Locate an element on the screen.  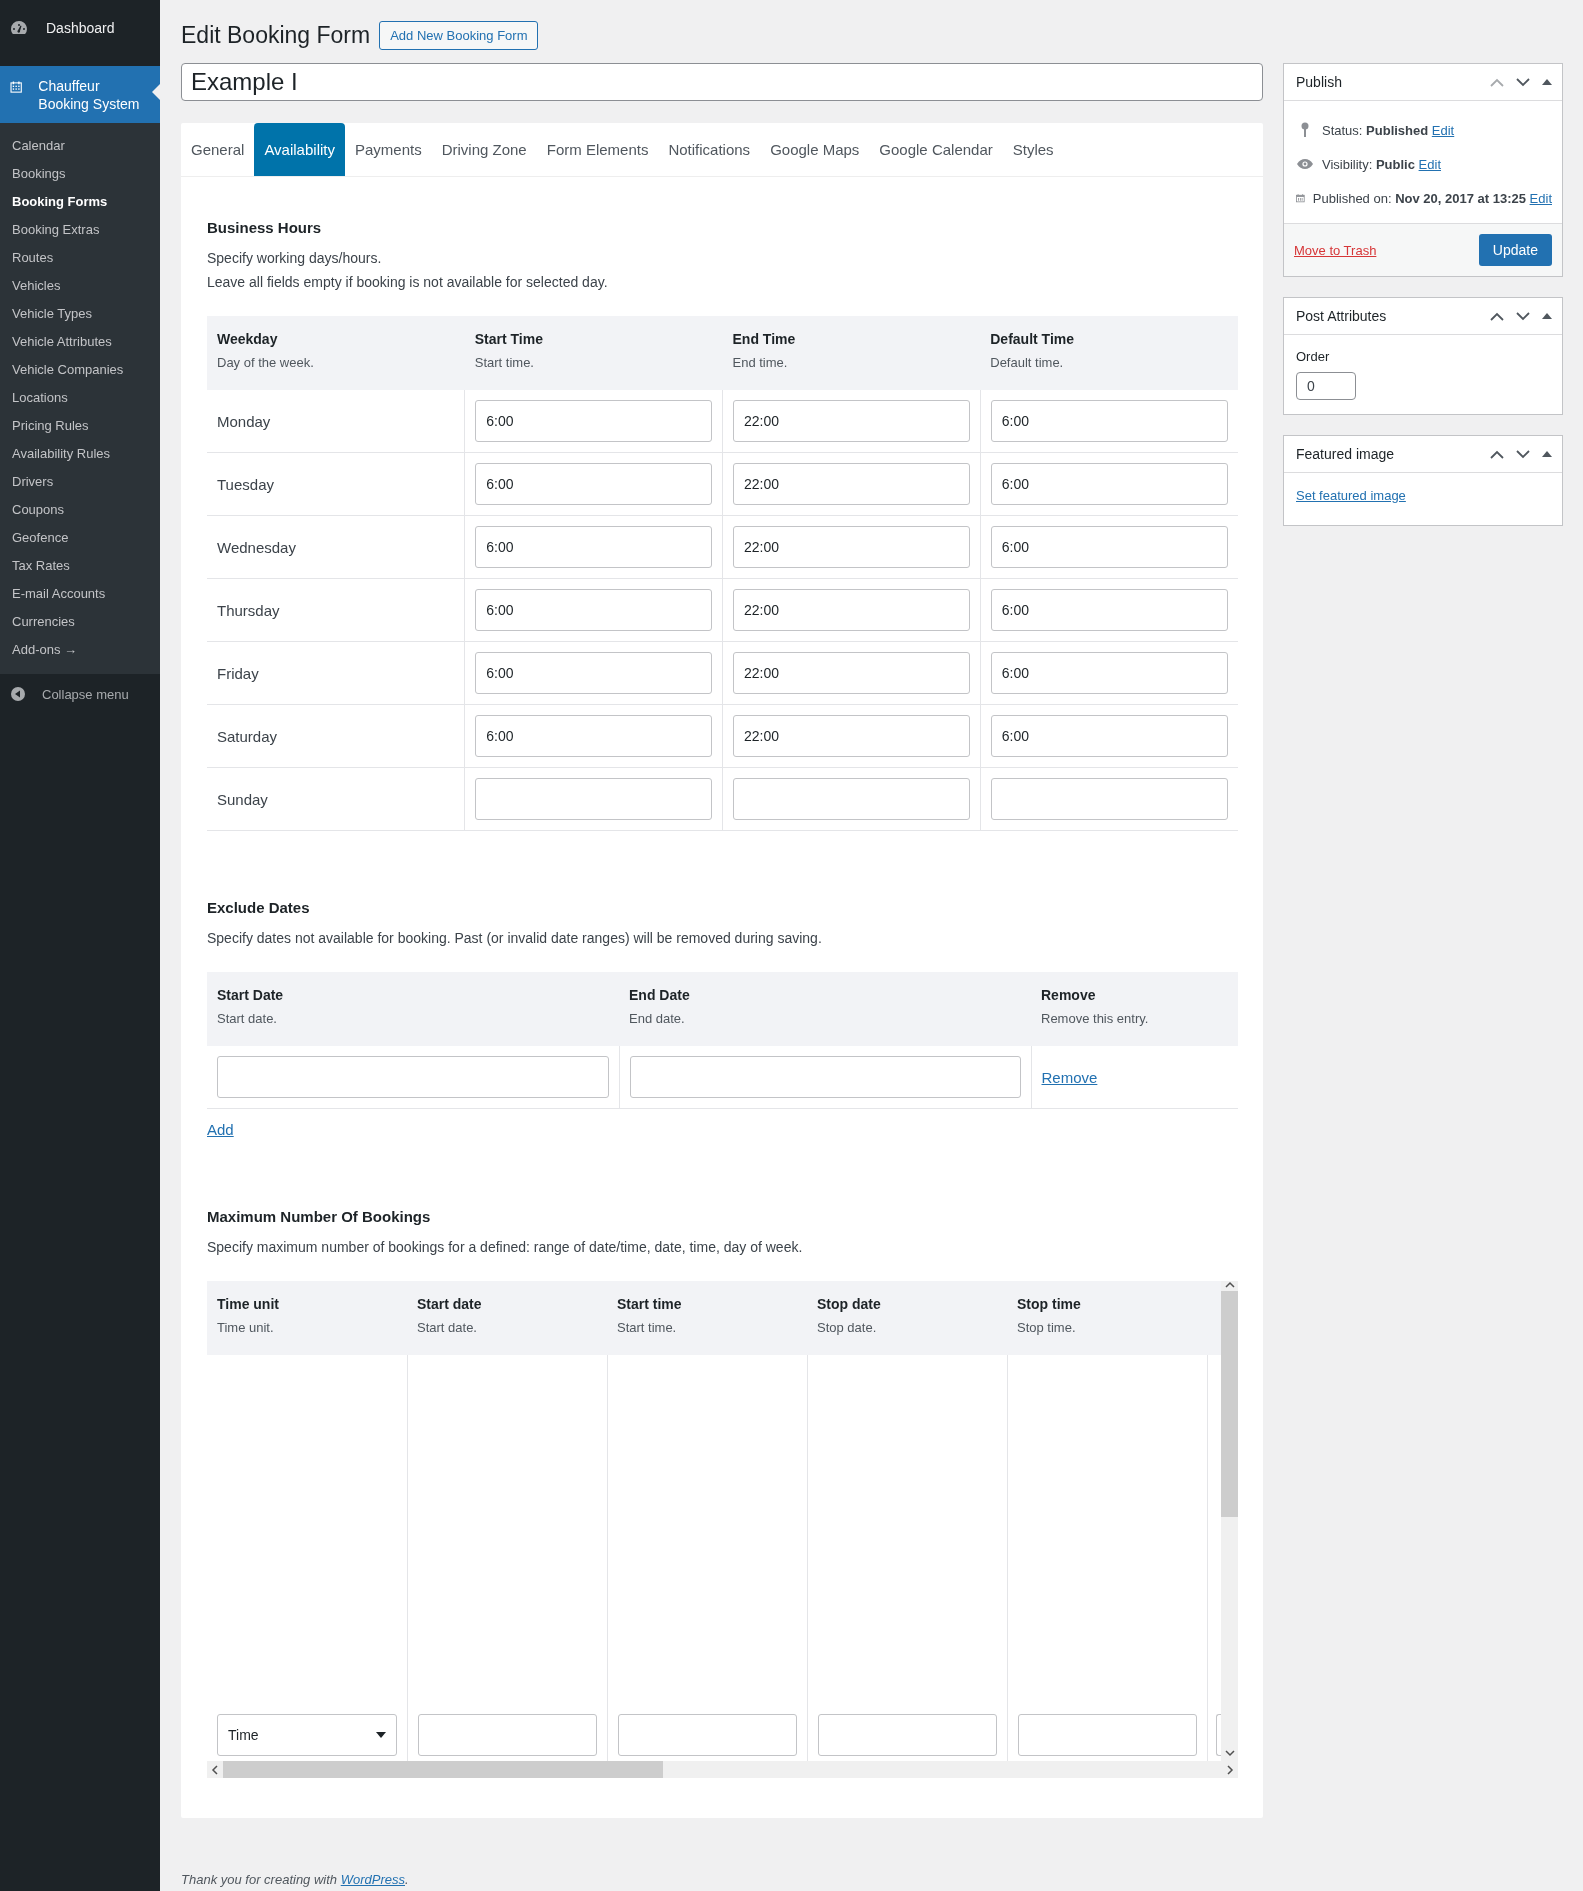
time-unit-select: Time is located at coordinates (307, 1735).